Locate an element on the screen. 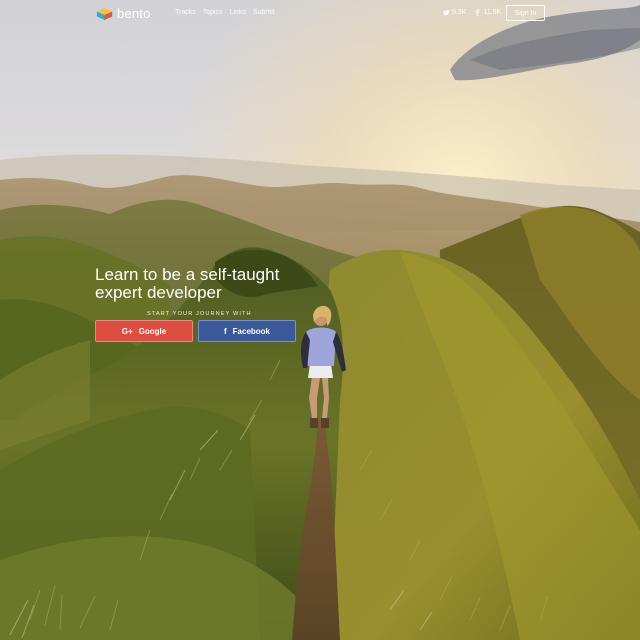 Image resolution: width=640 pixels, height=640 pixels. main-nav: Tracks Topics Links Submit is located at coordinates (228, 12).